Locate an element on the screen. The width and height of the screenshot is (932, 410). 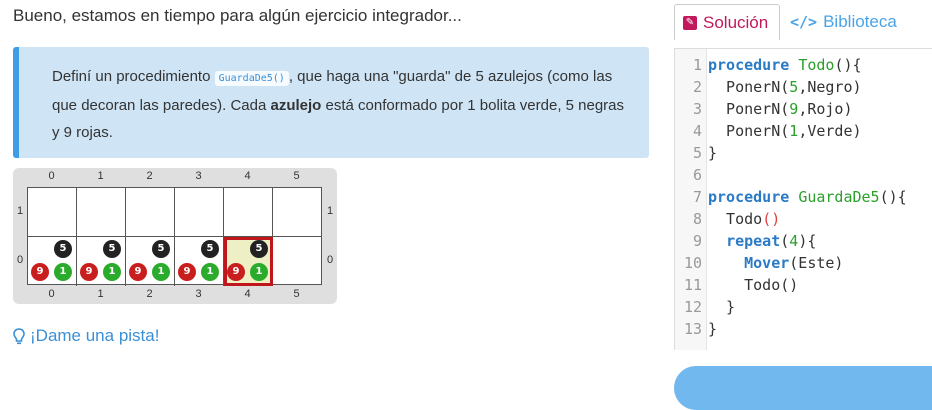
lightbulb-icon is located at coordinates (19, 335).